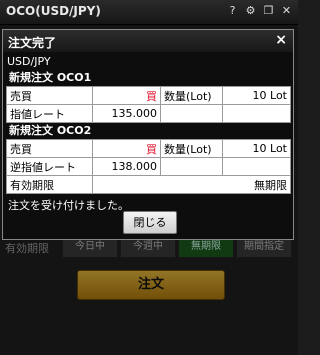 The height and width of the screenshot is (355, 320). Describe the element at coordinates (49, 95) in the screenshot. I see `order1-side-label: 売買` at that location.